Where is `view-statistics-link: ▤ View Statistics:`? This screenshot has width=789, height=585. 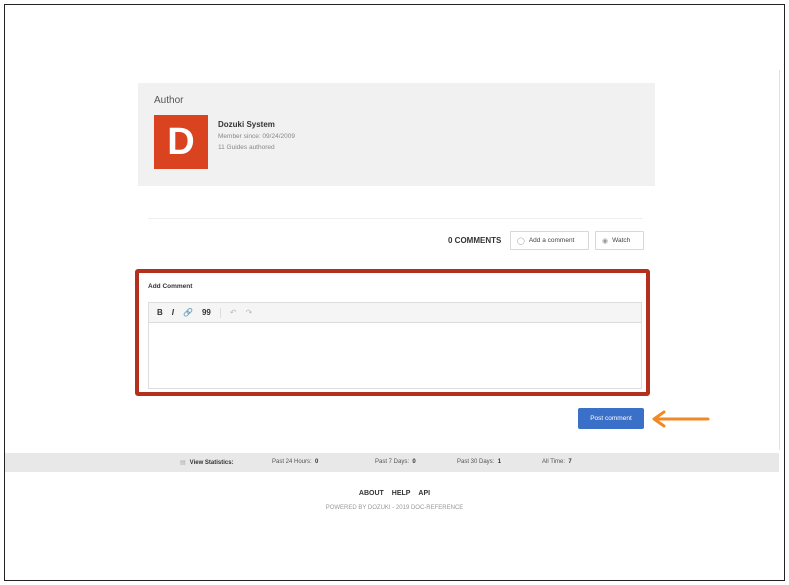
view-statistics-link: ▤ View Statistics: is located at coordinates (207, 462).